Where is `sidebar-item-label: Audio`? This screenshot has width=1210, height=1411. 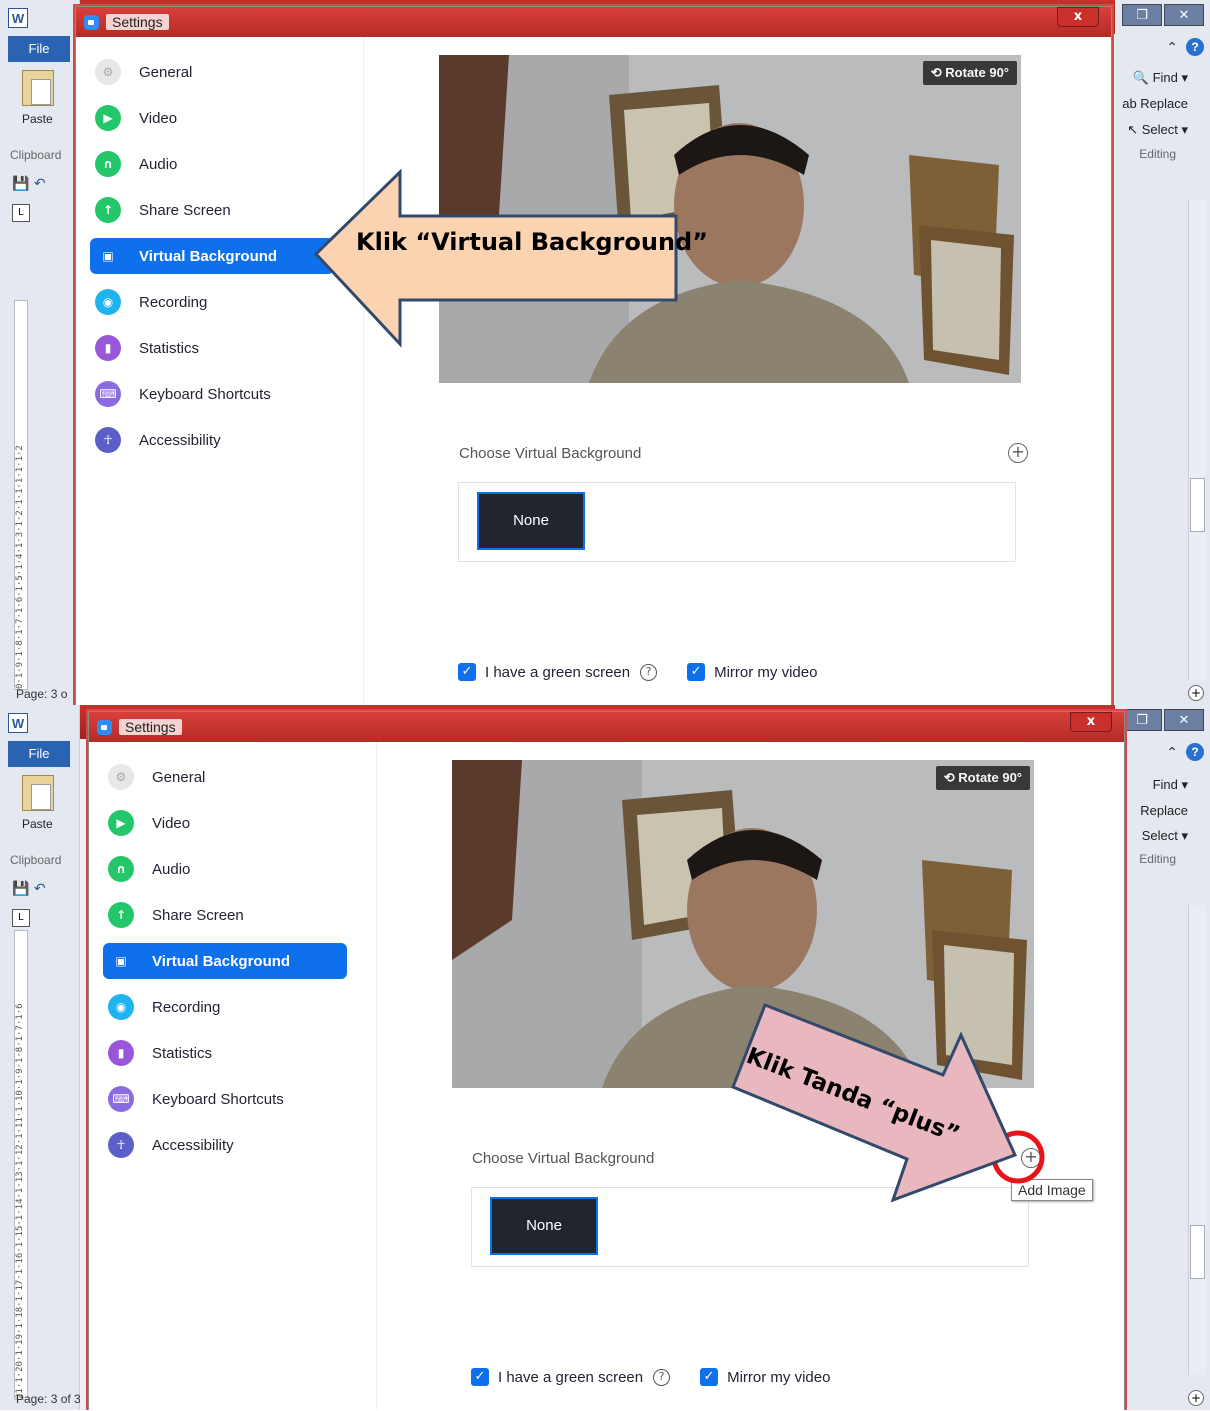
sidebar-item-label: Audio is located at coordinates (158, 164).